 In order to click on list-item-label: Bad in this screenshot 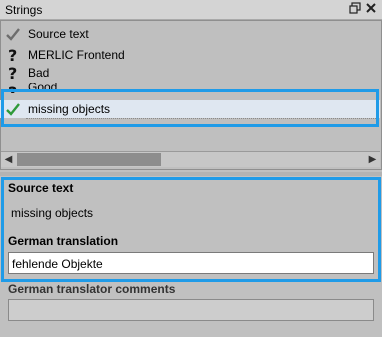, I will do `click(39, 73)`.